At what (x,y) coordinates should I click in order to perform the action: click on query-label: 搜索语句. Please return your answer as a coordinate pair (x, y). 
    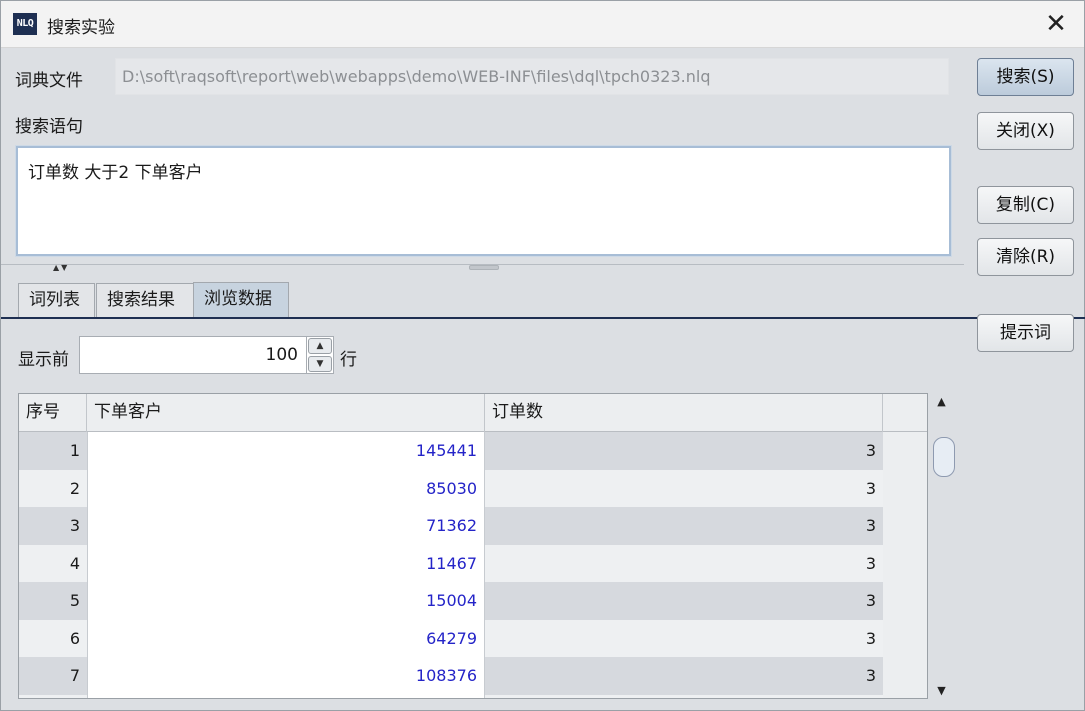
    Looking at the image, I should click on (49, 127).